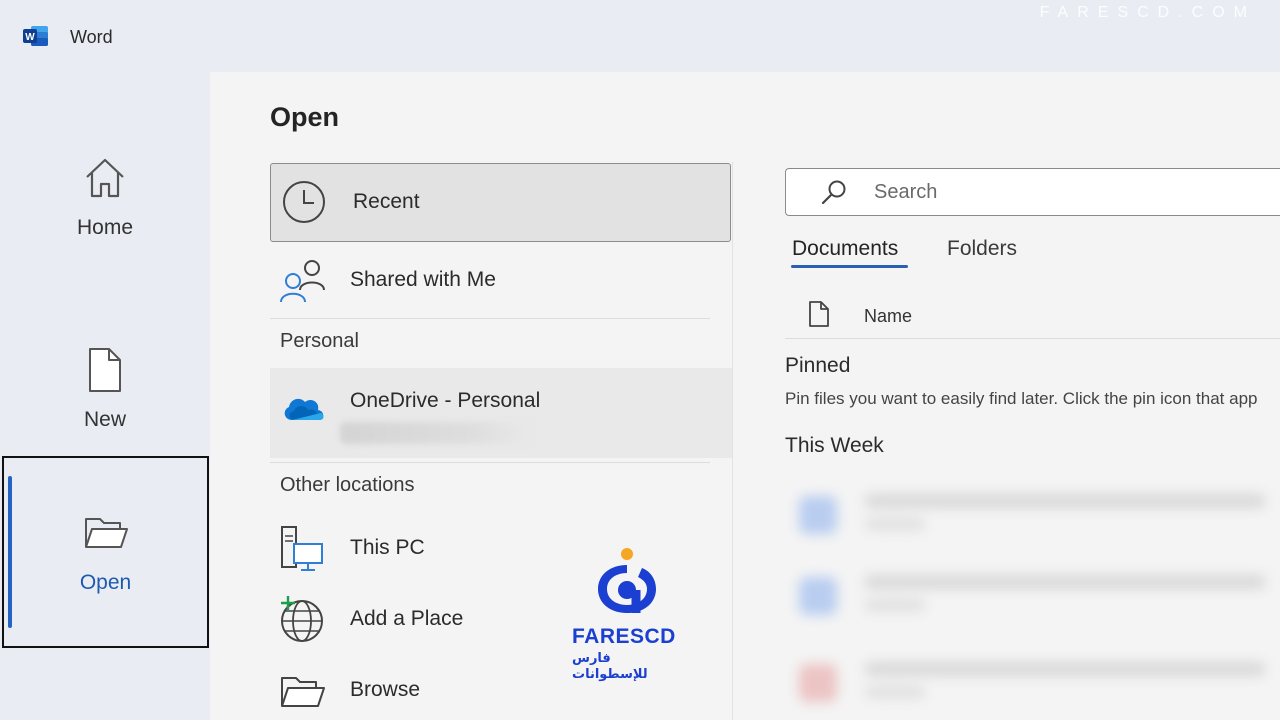 Image resolution: width=1280 pixels, height=720 pixels. What do you see at coordinates (105, 552) in the screenshot?
I see `nav-open: Open` at bounding box center [105, 552].